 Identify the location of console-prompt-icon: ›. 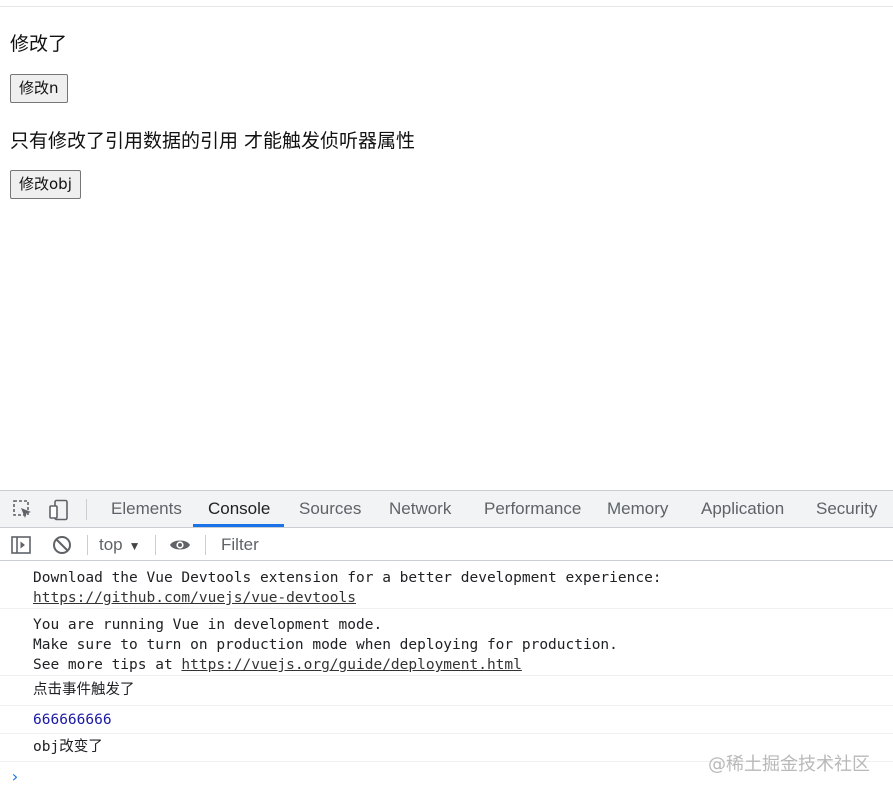
(15, 776).